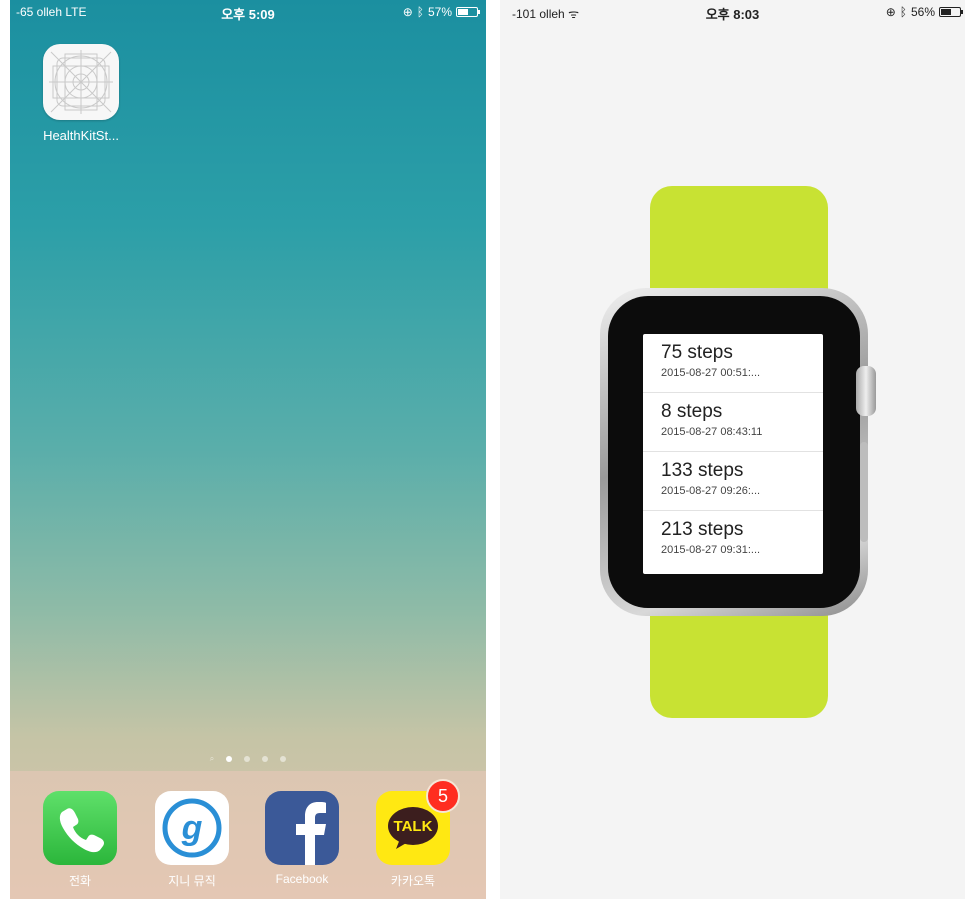 This screenshot has height=899, width=965. I want to click on phone-app-icon, so click(80, 828).